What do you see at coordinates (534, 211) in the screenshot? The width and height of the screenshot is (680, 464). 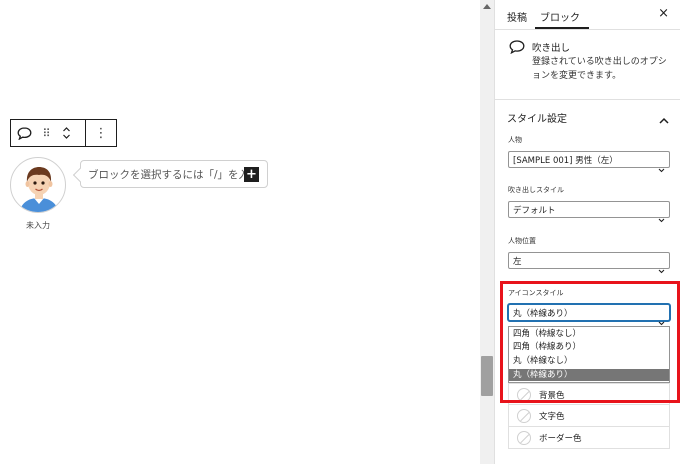 I see `balloon-style-select-value: デフォルト` at bounding box center [534, 211].